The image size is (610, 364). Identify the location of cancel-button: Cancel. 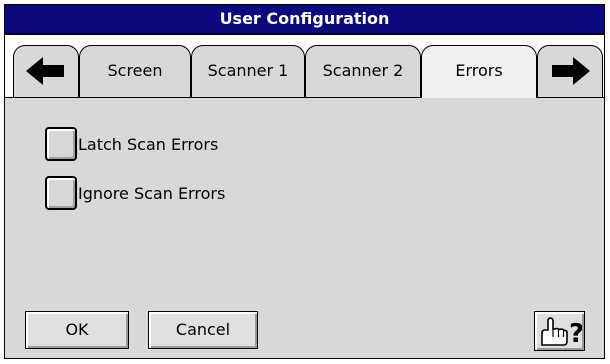
(203, 330).